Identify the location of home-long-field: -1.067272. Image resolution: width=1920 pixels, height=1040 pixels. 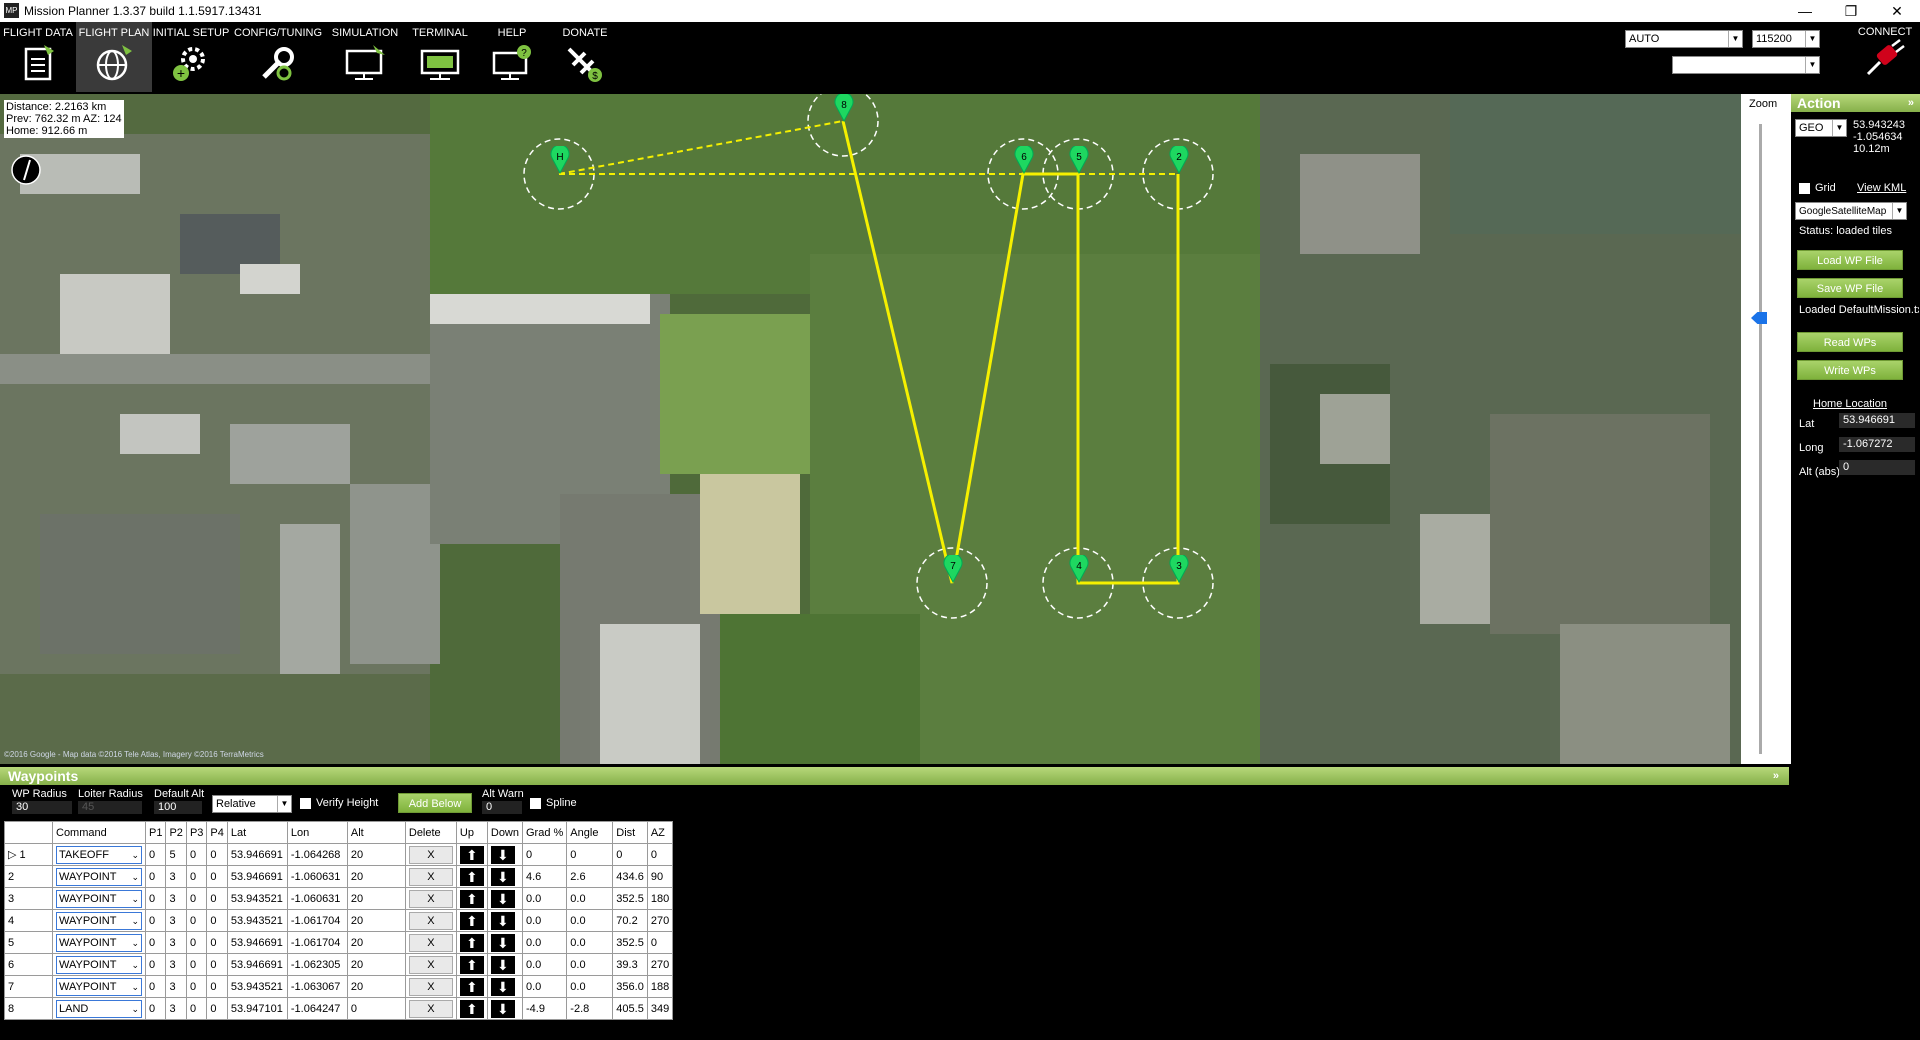
(1877, 444).